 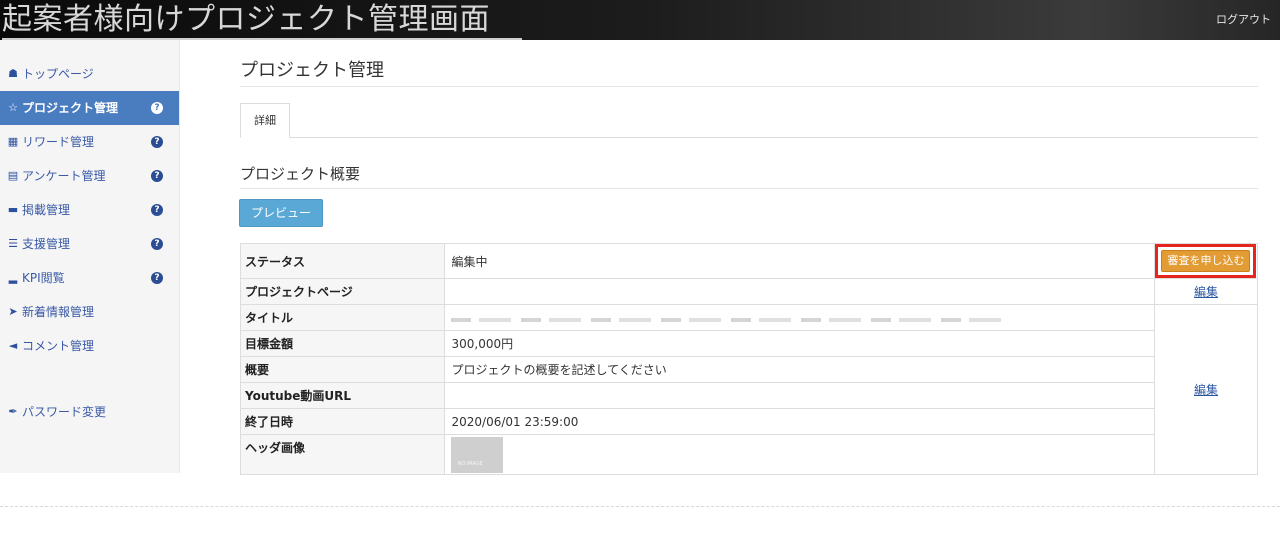 I want to click on sidebar-item-change-password: ✒ パスワード変更, so click(x=89, y=412).